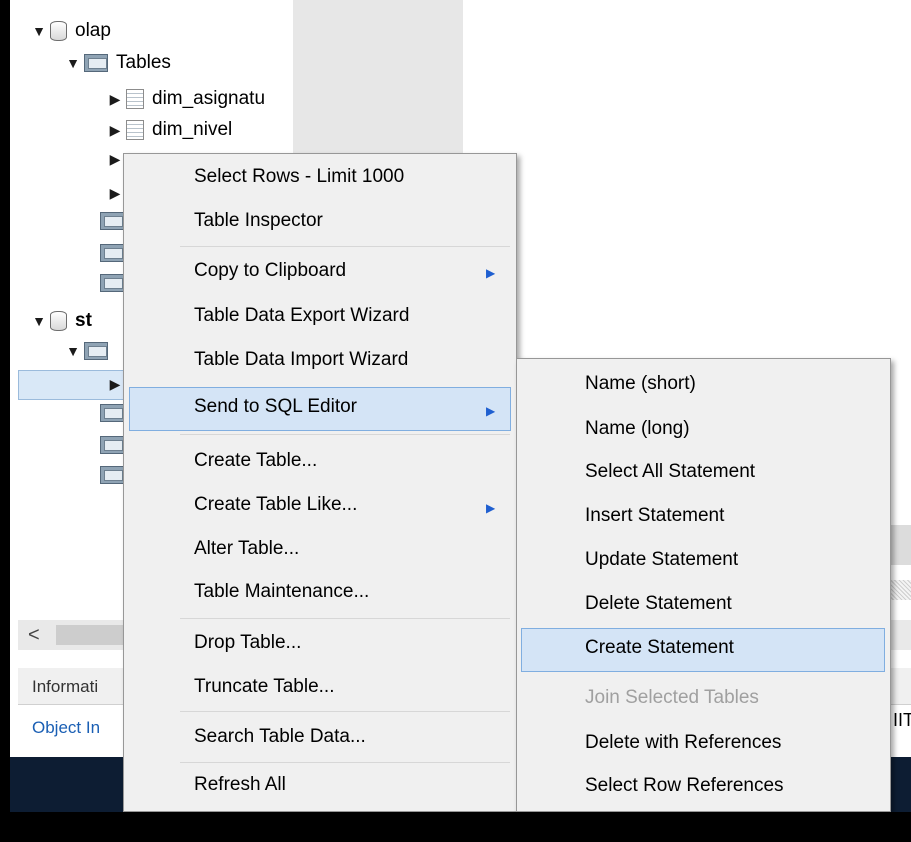  I want to click on submenu-item-create-statement: Create Statement, so click(659, 648).